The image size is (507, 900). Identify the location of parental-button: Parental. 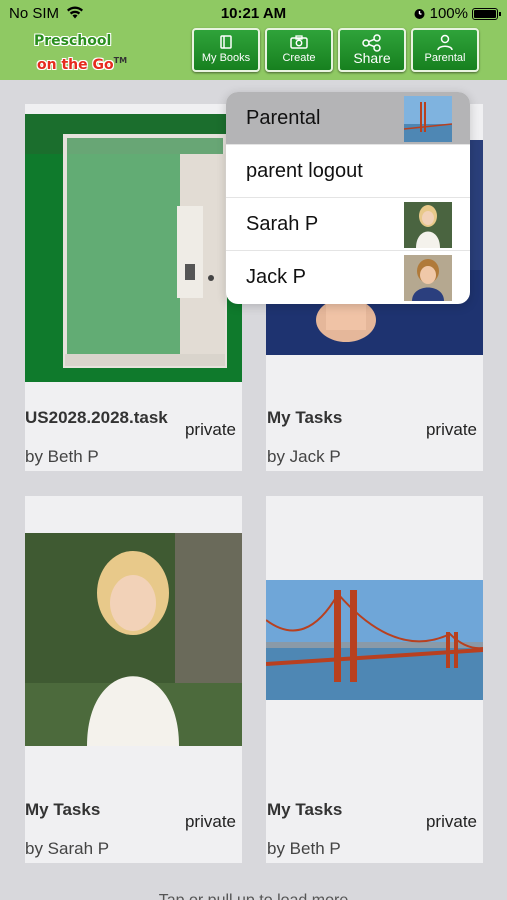
(445, 50).